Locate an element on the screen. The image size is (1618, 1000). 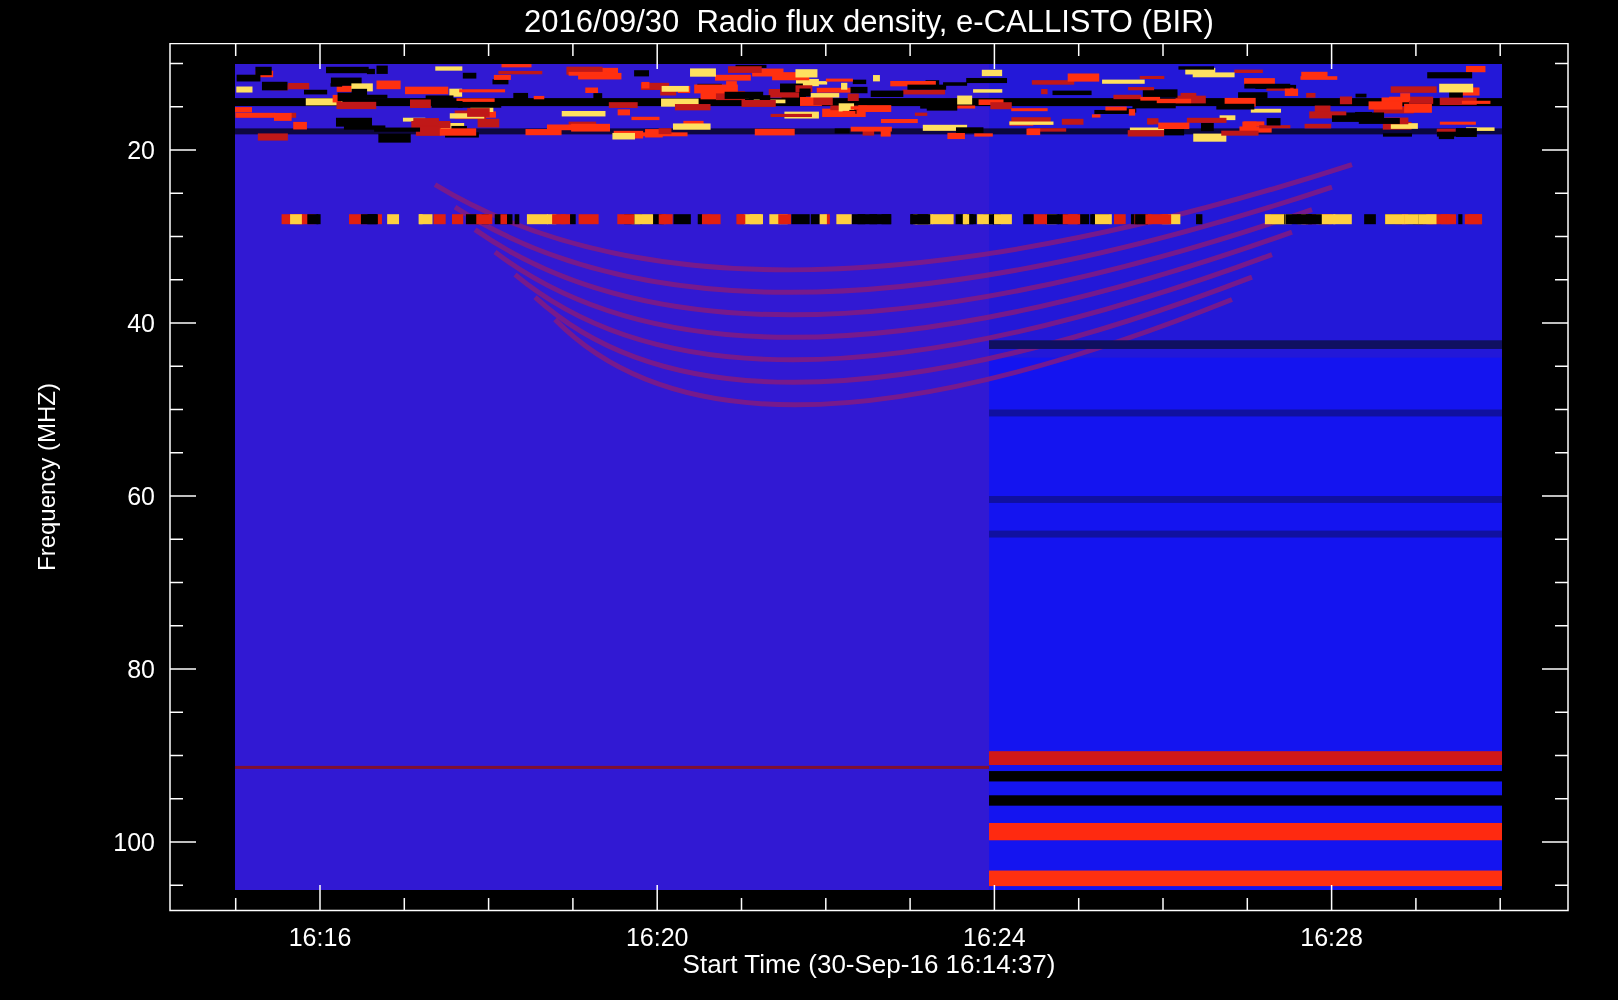
y-tick-label: 40 is located at coordinates (141, 323).